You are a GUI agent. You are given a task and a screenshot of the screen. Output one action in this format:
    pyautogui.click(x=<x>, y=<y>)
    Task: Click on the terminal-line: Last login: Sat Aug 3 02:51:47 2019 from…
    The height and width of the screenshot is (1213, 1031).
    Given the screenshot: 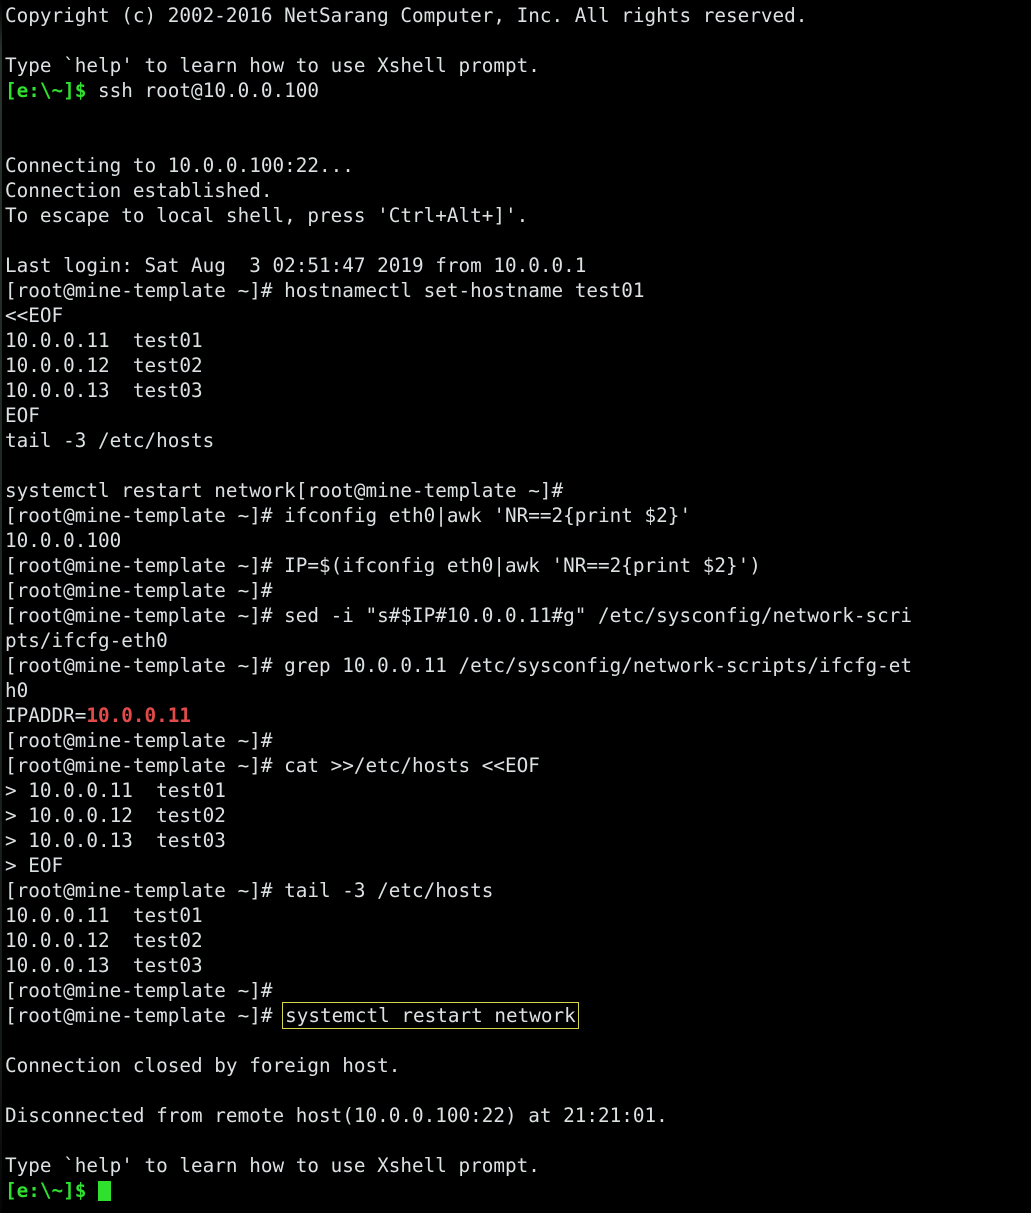 What is the action you would take?
    pyautogui.click(x=518, y=265)
    